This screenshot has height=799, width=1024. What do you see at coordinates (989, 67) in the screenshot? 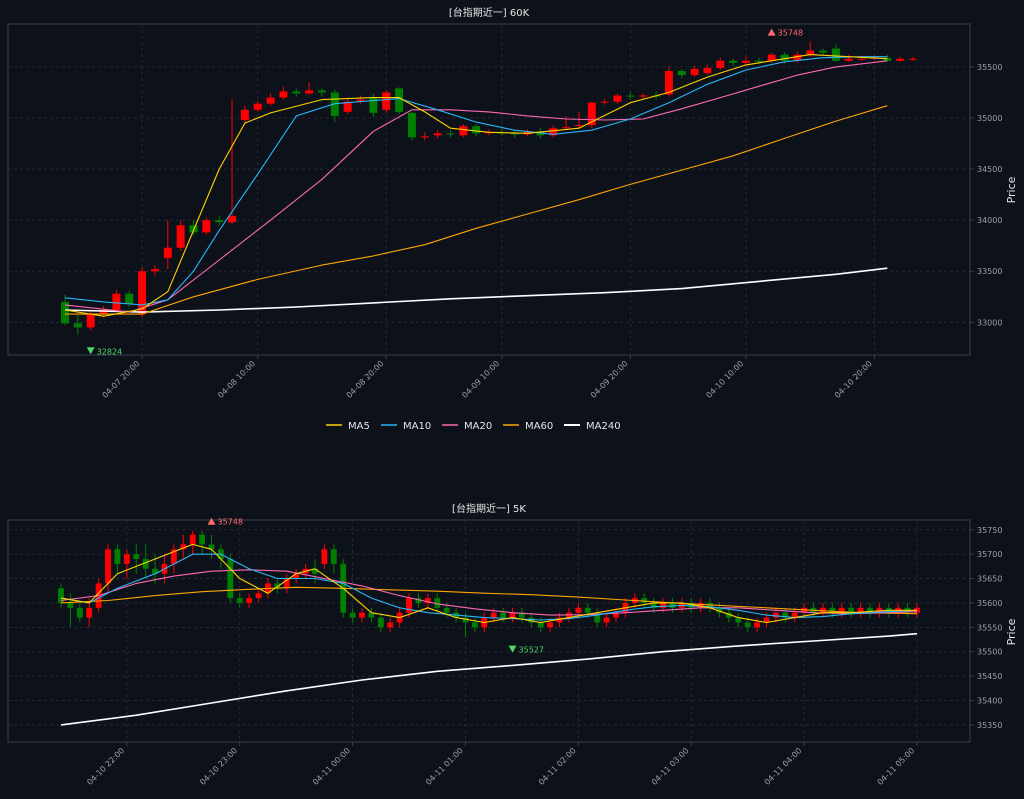
I see `y-tick-label-60k: 35500` at bounding box center [989, 67].